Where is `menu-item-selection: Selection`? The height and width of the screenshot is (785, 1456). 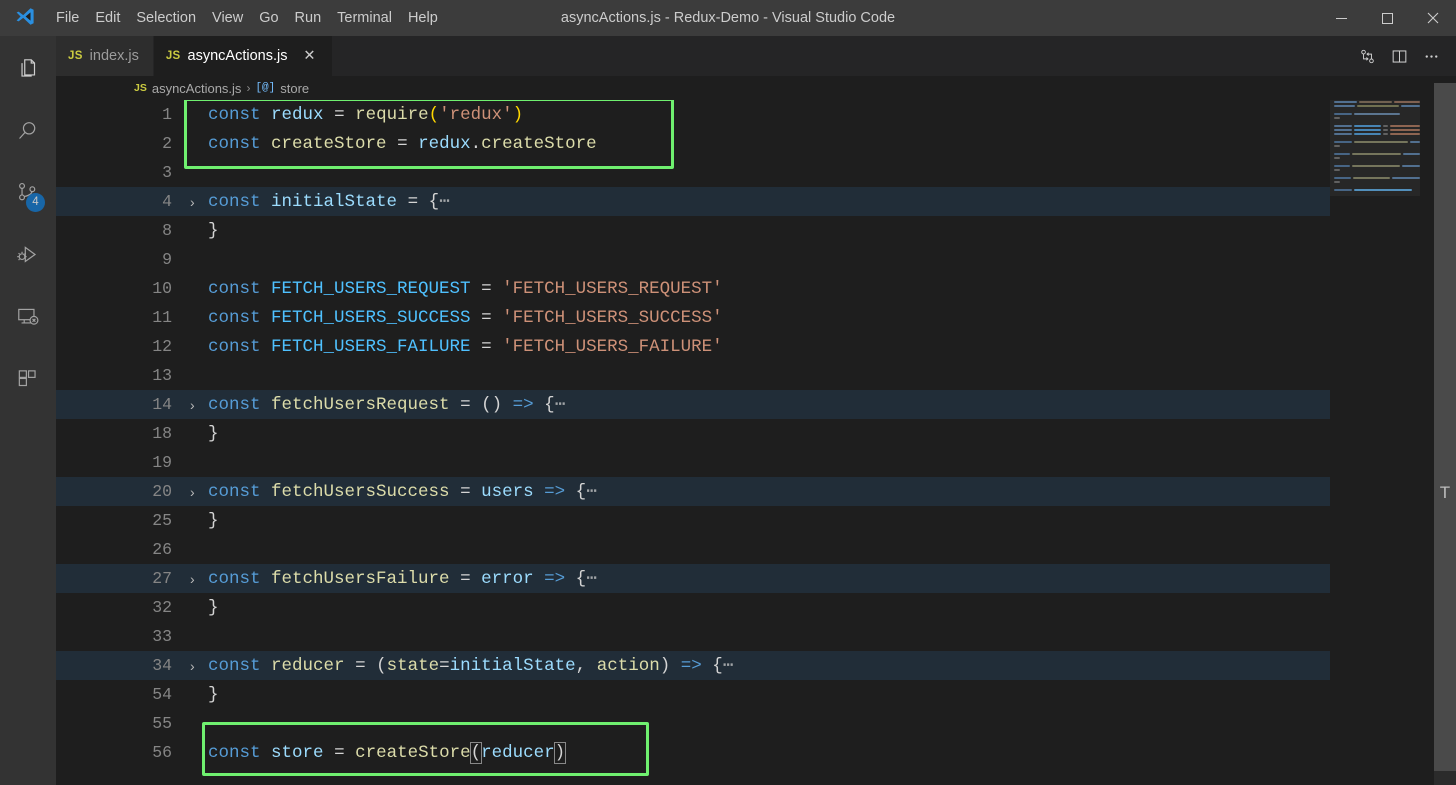 menu-item-selection: Selection is located at coordinates (166, 18).